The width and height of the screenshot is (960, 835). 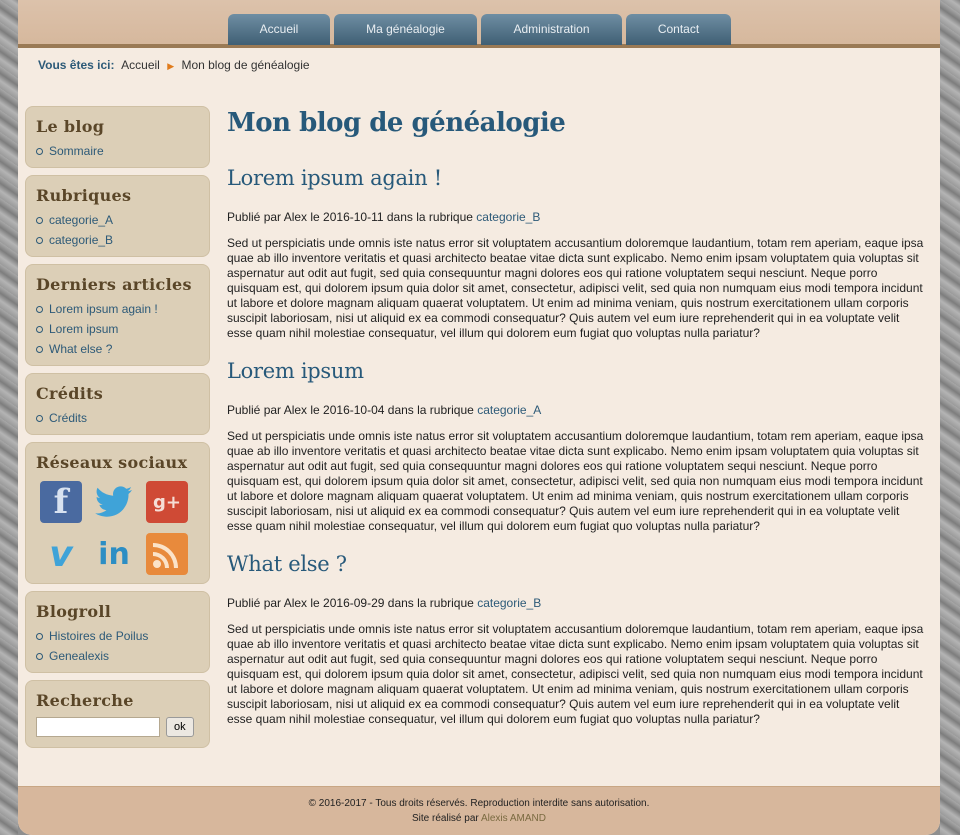 What do you see at coordinates (85, 700) in the screenshot?
I see `sidebar-block-title: Recherche` at bounding box center [85, 700].